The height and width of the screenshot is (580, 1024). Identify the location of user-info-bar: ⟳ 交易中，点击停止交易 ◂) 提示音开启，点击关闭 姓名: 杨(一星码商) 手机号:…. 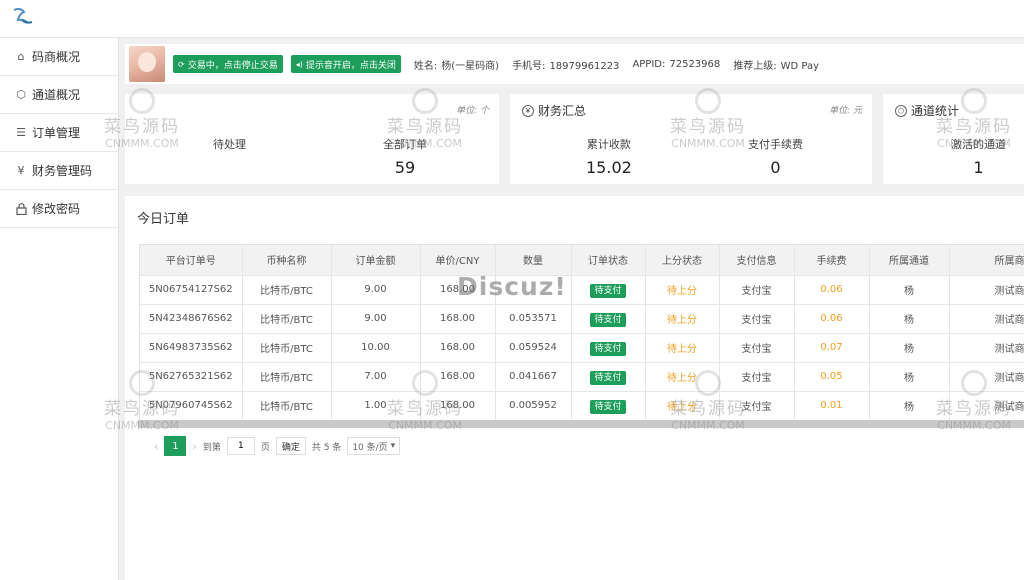
(574, 64).